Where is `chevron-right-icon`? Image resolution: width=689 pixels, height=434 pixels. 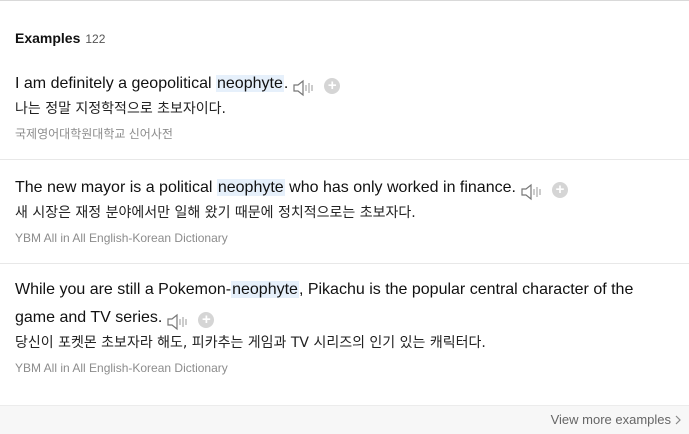
chevron-right-icon is located at coordinates (678, 419).